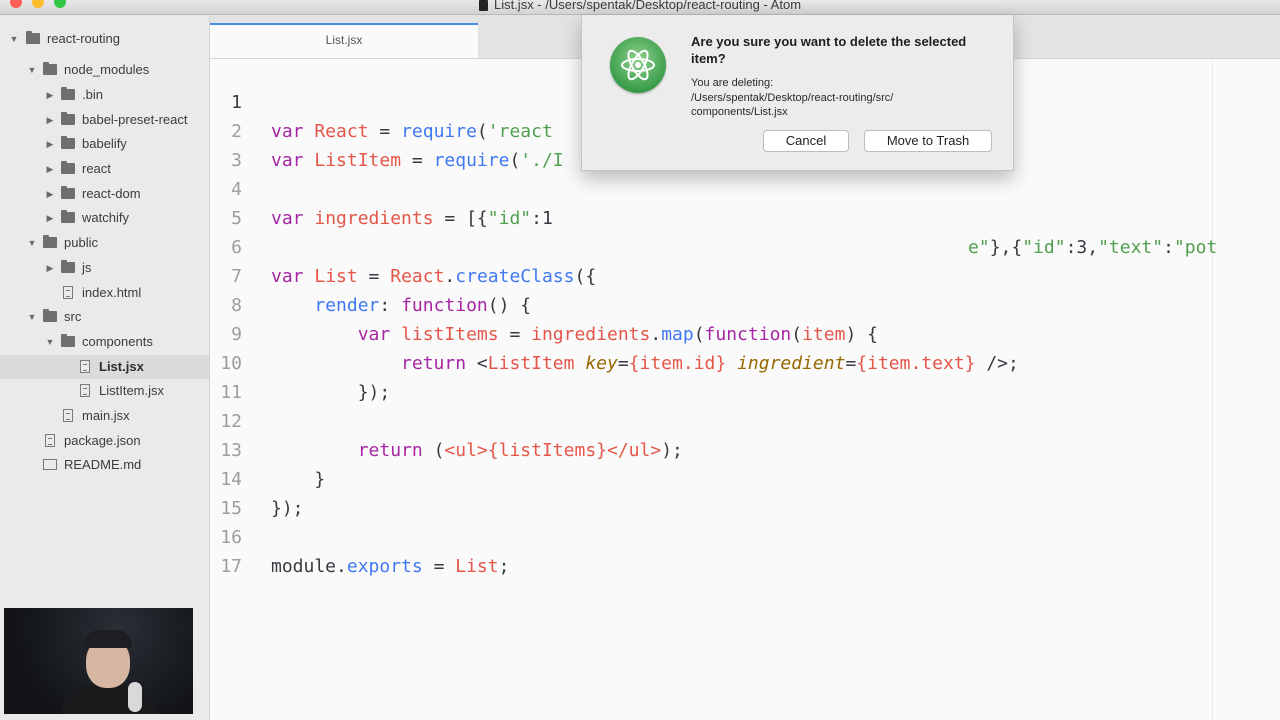 The image size is (1280, 720). What do you see at coordinates (745, 274) in the screenshot?
I see `code-line: 7 render: function() {` at bounding box center [745, 274].